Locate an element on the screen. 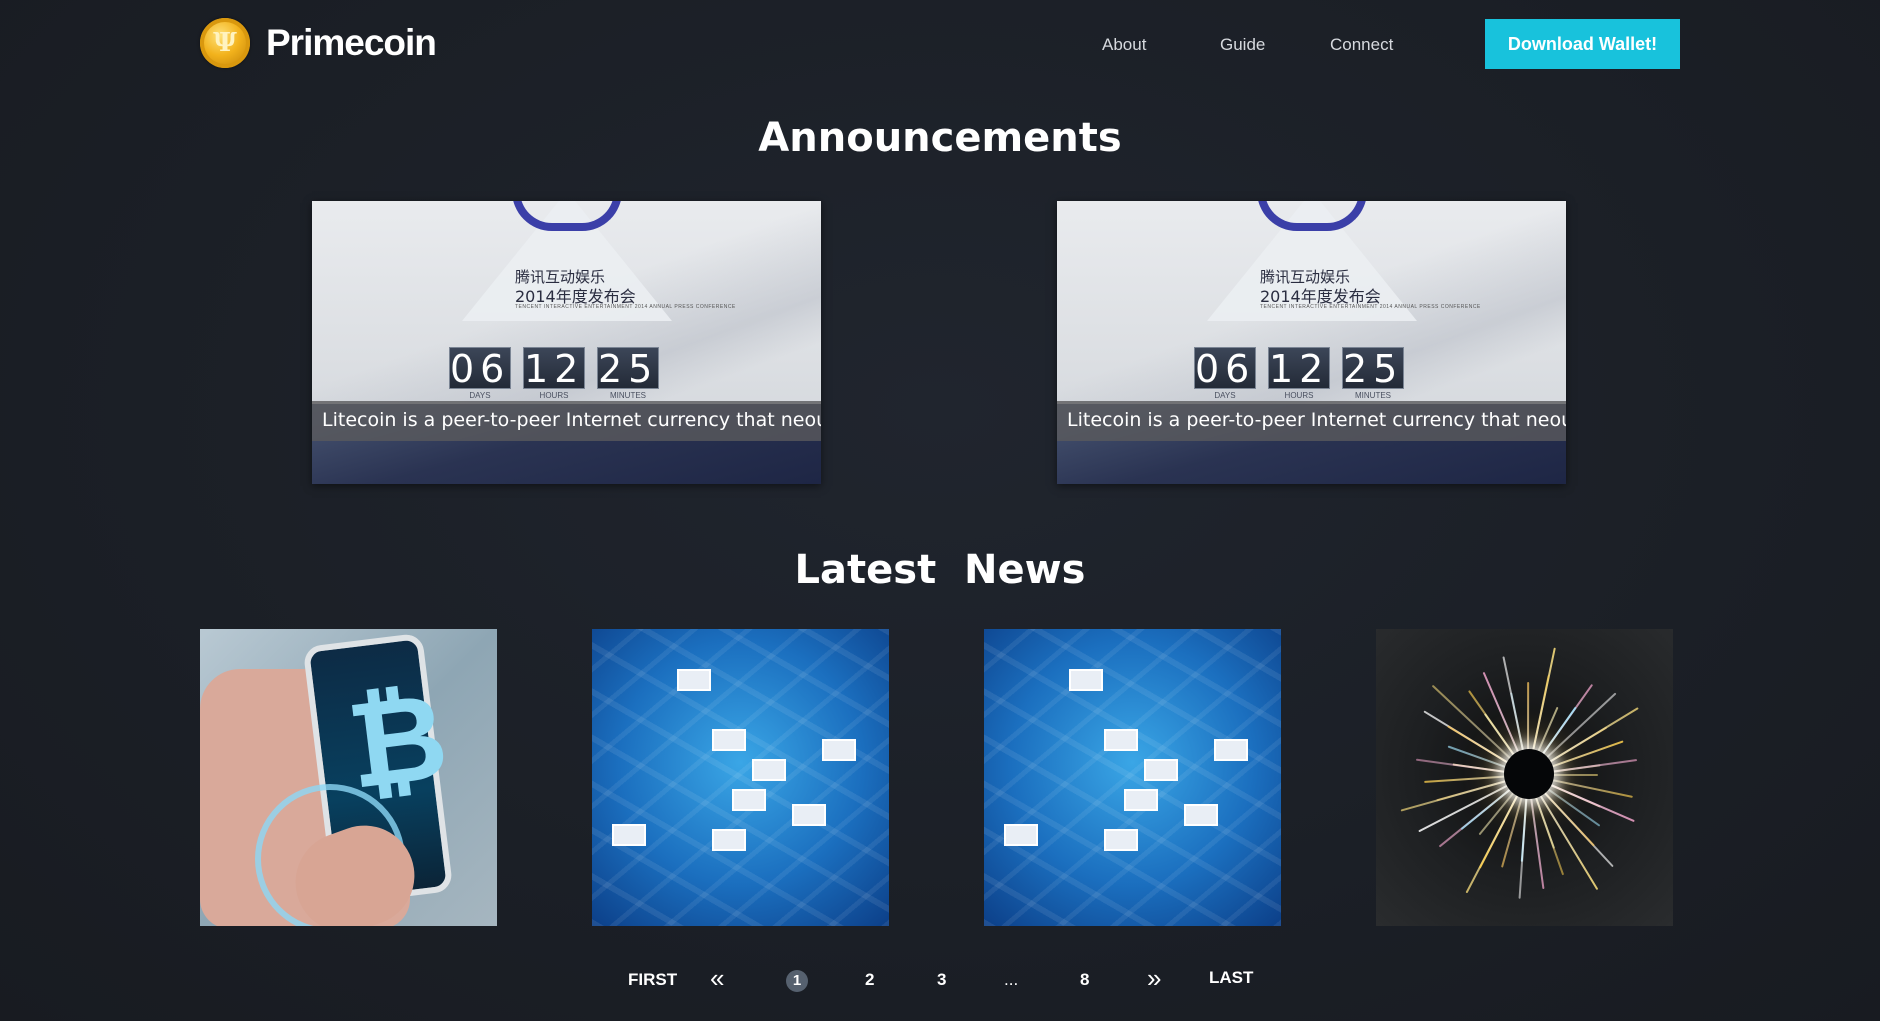  pagination-page-3: 3 is located at coordinates (941, 980).